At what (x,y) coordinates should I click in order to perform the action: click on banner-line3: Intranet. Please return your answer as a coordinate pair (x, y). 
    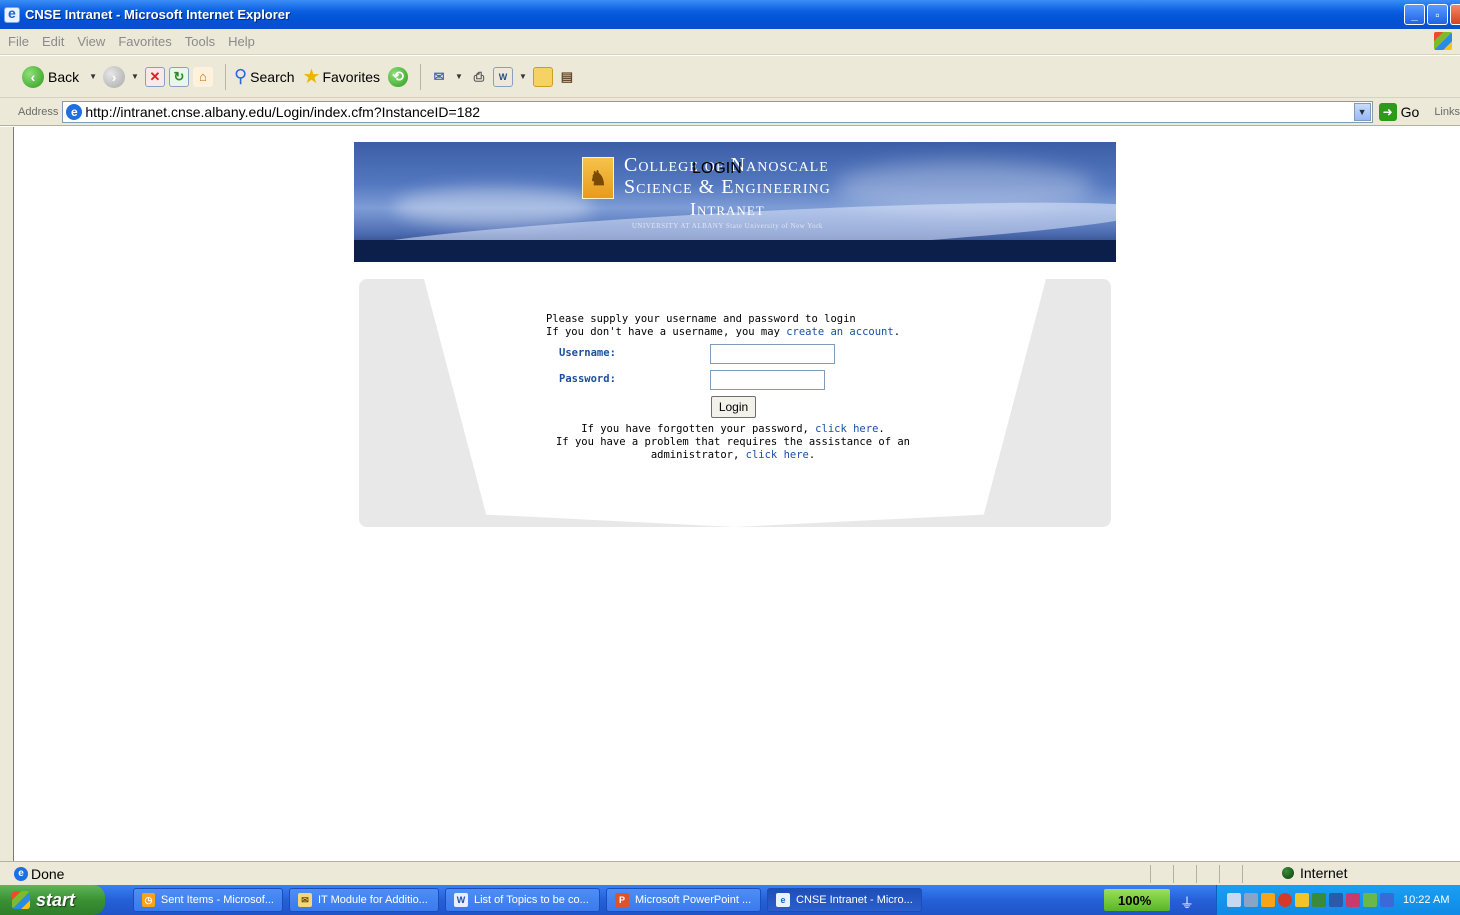
    Looking at the image, I should click on (727, 209).